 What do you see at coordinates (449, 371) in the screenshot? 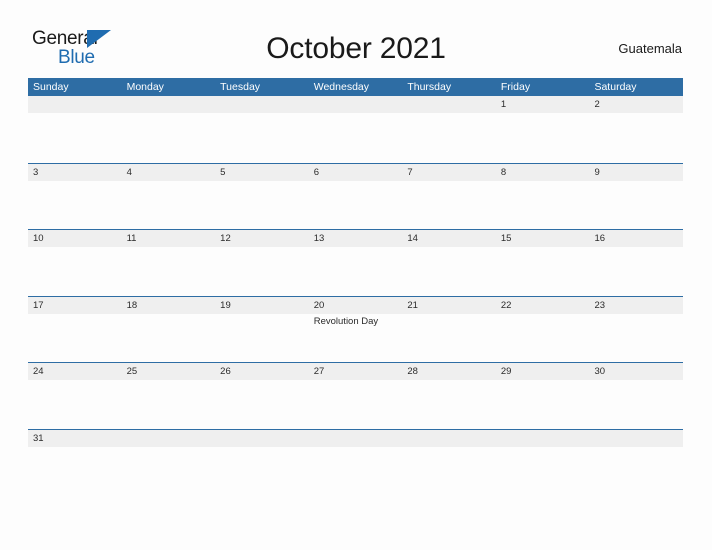
I see `day-number-band: 28` at bounding box center [449, 371].